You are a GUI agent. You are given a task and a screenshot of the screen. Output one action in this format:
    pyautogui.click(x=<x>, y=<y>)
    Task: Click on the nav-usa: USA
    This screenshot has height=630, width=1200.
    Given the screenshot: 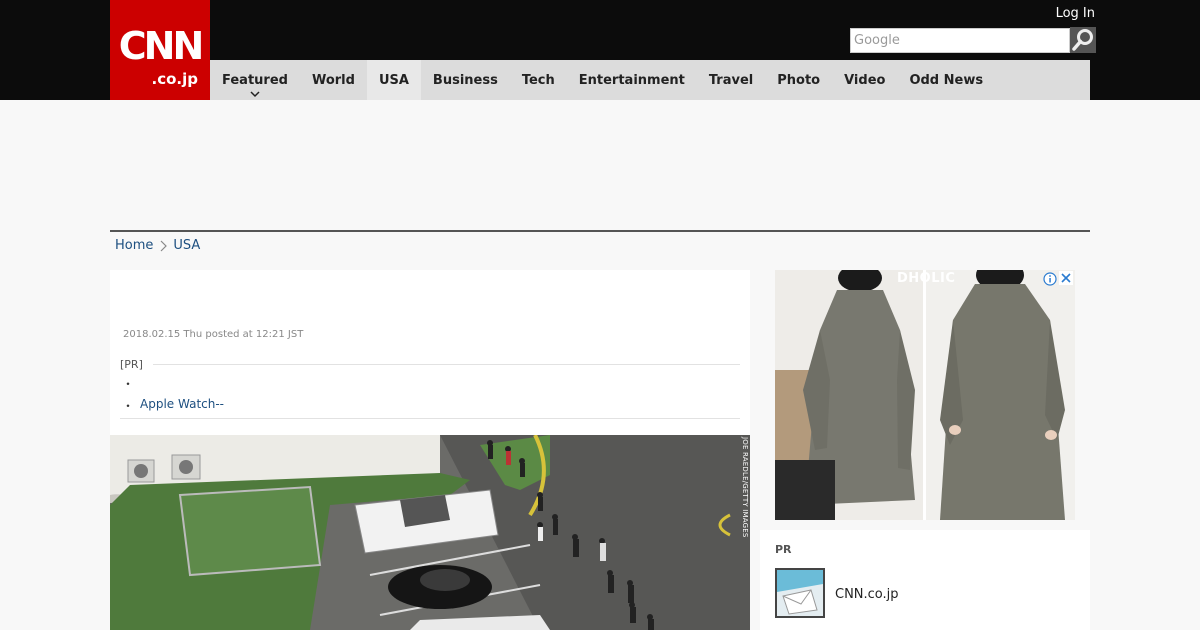 What is the action you would take?
    pyautogui.click(x=393, y=80)
    